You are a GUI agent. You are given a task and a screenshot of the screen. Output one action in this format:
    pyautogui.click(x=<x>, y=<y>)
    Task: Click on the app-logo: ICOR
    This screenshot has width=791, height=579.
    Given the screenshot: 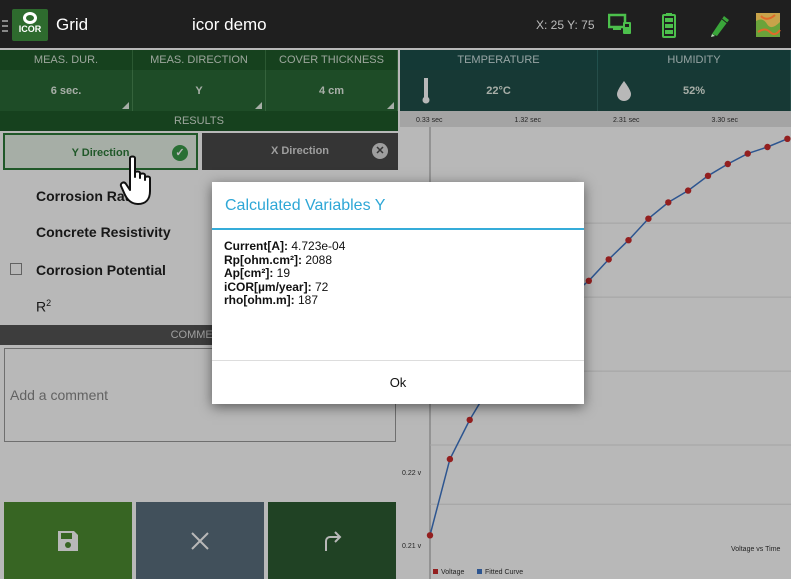 What is the action you would take?
    pyautogui.click(x=30, y=25)
    